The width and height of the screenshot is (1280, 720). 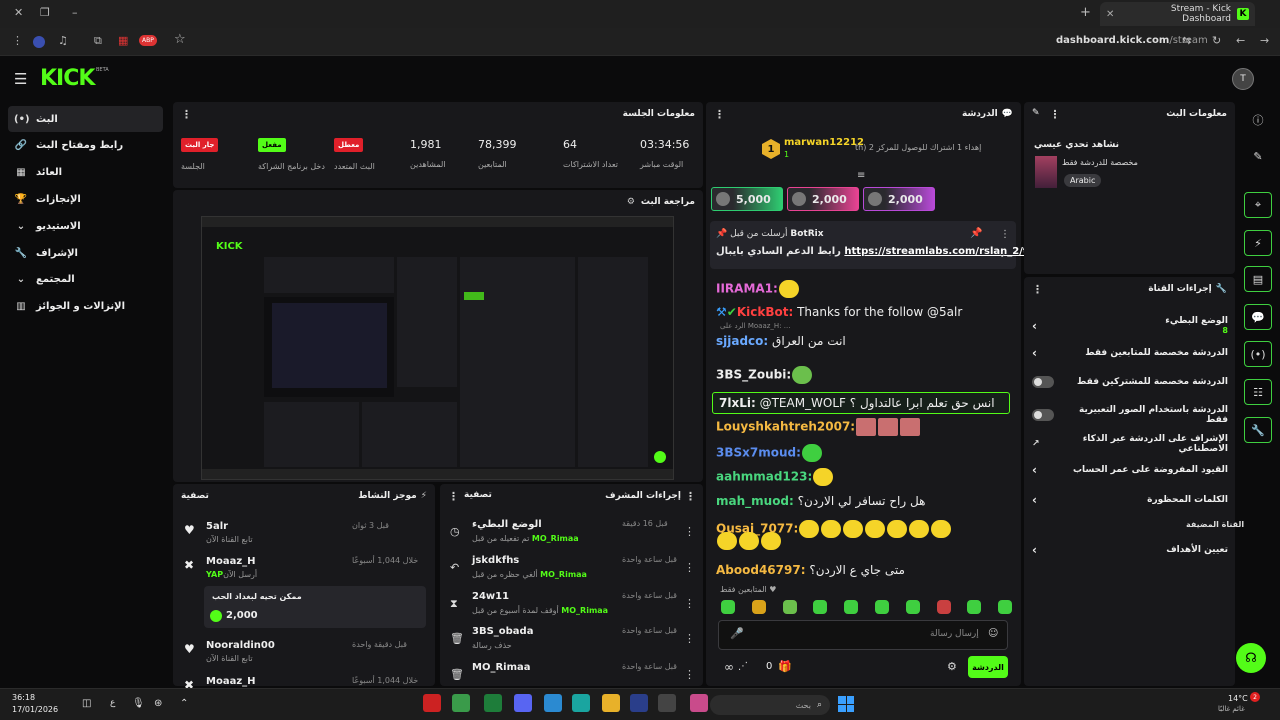 I want to click on channel-setting-row: الدردشة باستخدام الصور التعبيرية فقط, so click(x=1130, y=415).